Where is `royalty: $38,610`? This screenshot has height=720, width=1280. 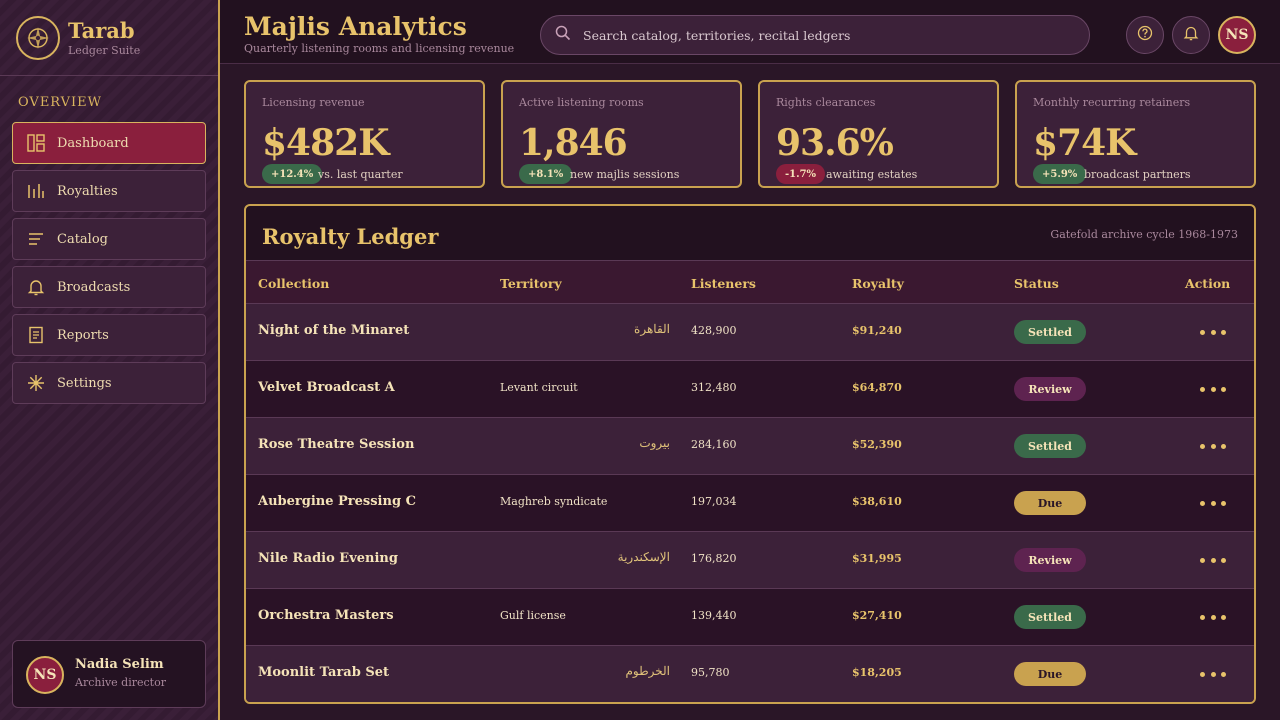
royalty: $38,610 is located at coordinates (877, 501).